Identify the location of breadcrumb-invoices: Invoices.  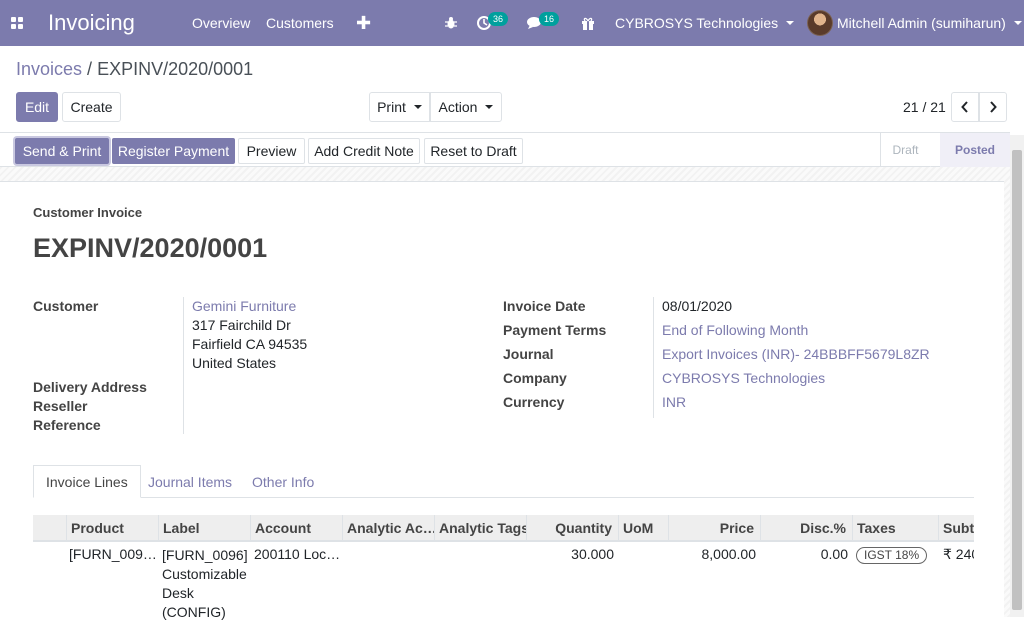
(49, 69).